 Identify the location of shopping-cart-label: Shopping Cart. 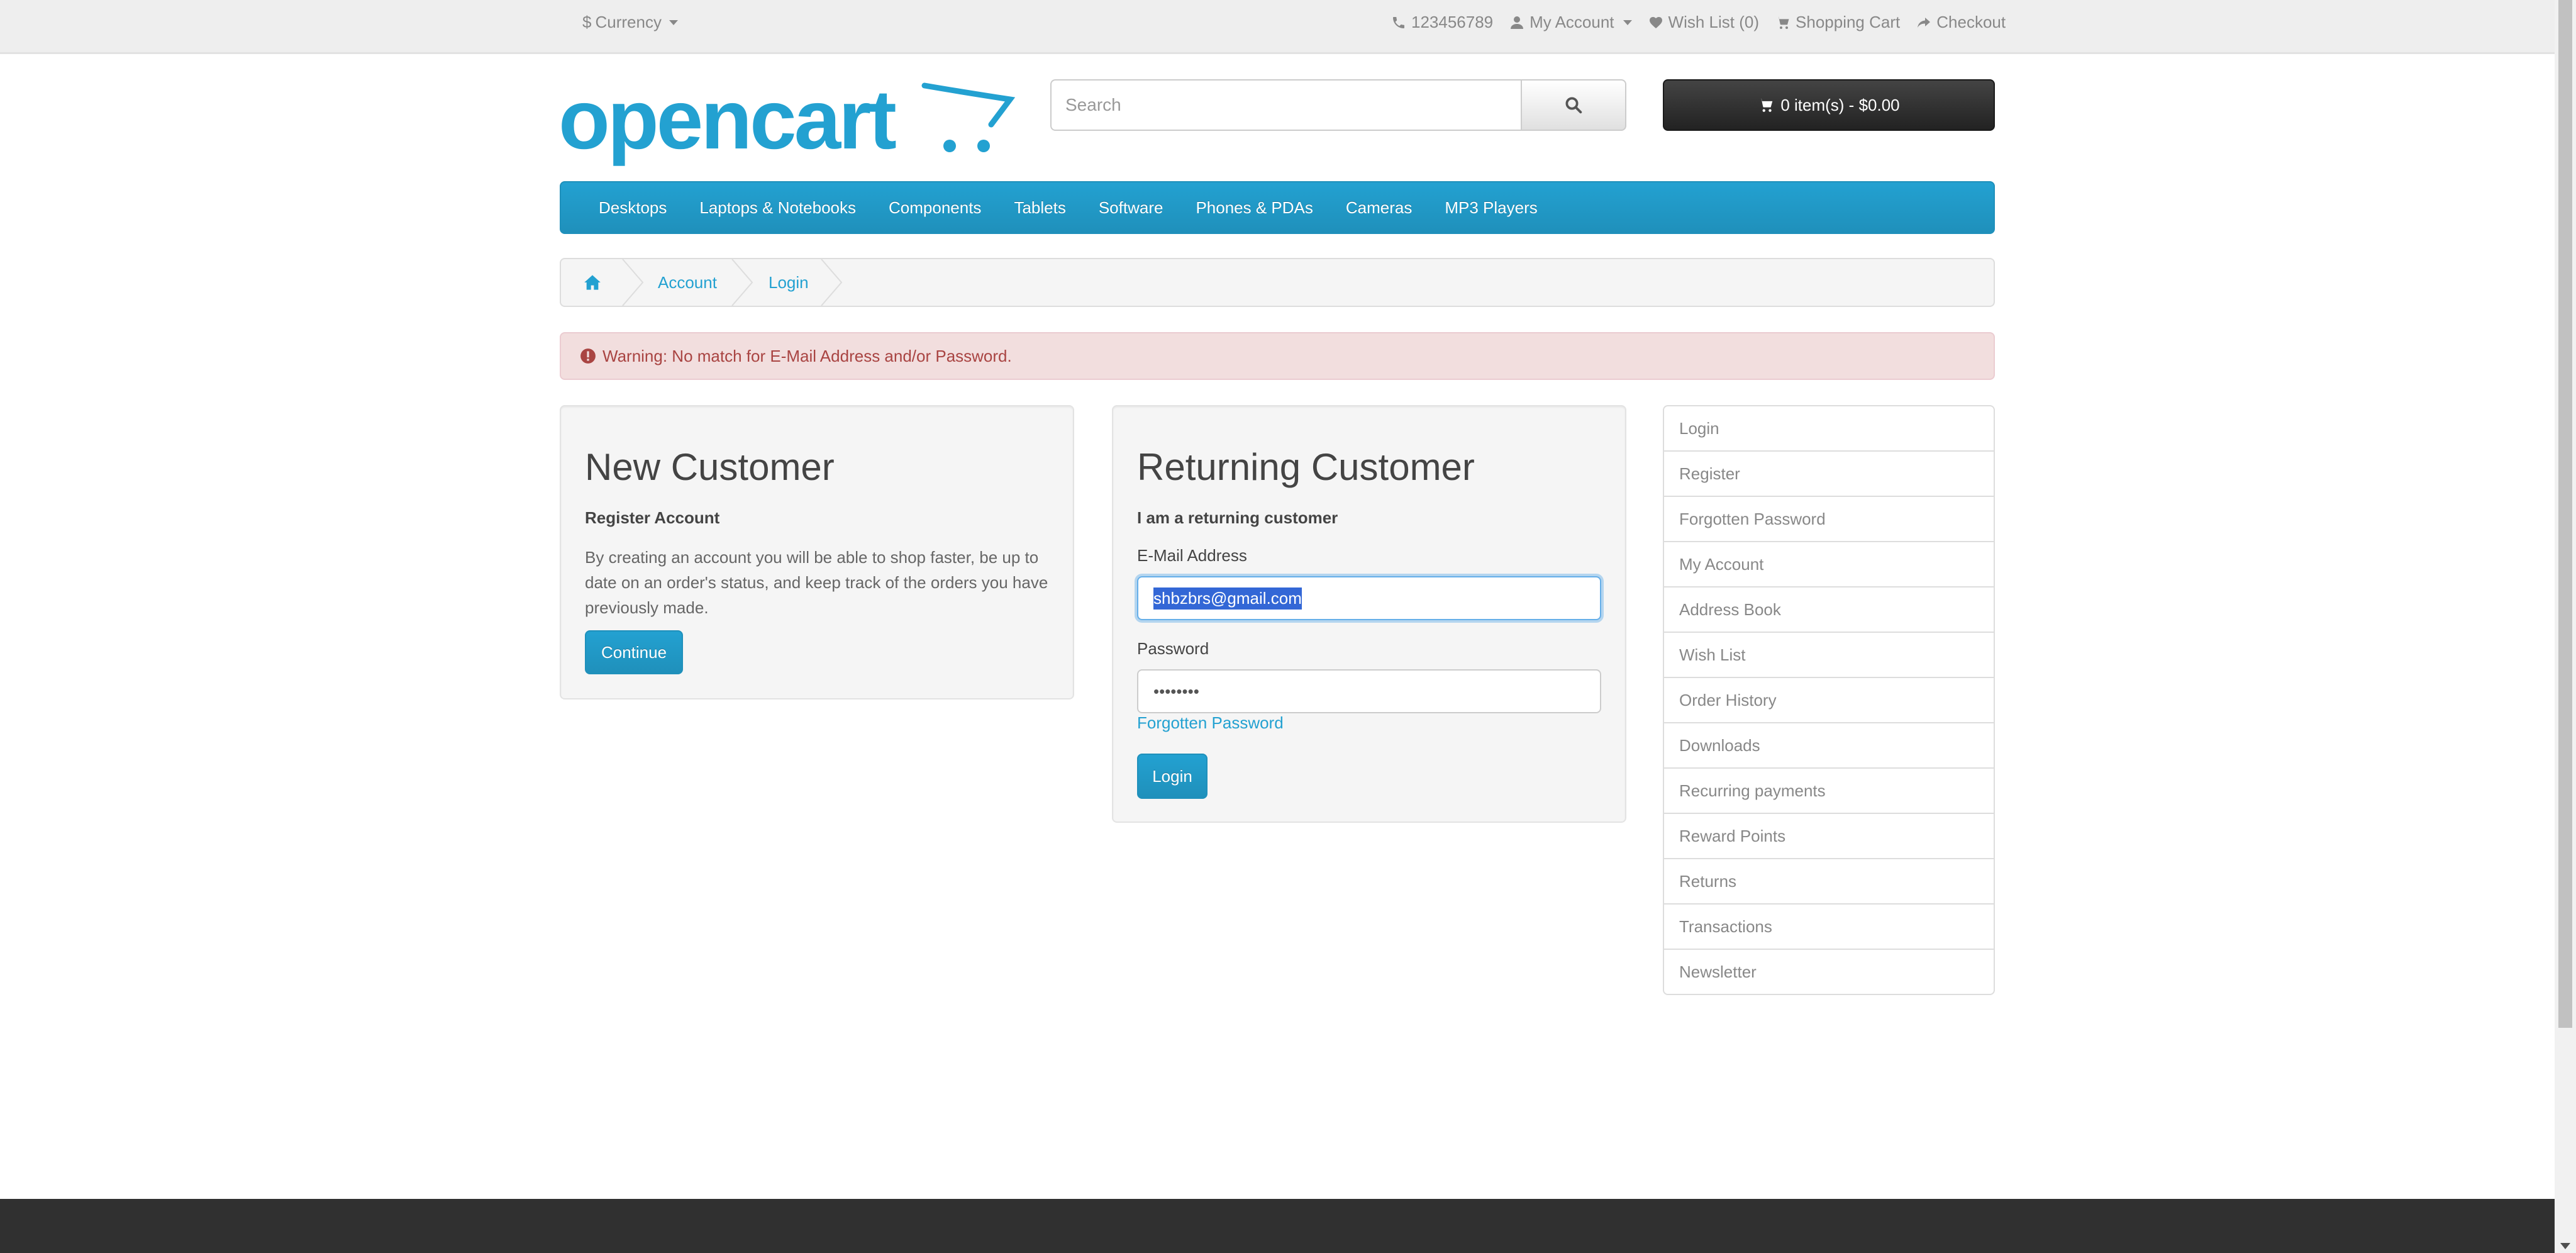
(1848, 22).